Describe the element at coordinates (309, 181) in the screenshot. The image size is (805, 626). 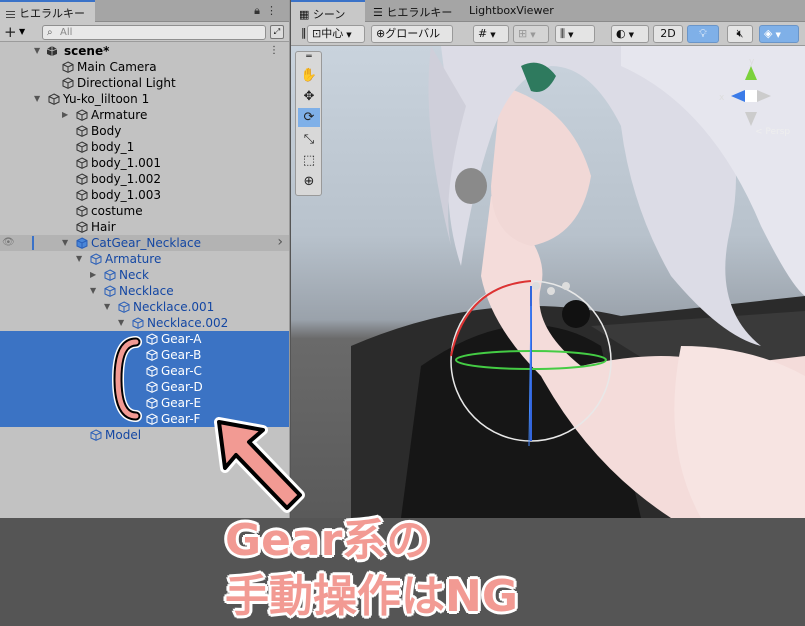
I see `transform-tool-icon: ⊕` at that location.